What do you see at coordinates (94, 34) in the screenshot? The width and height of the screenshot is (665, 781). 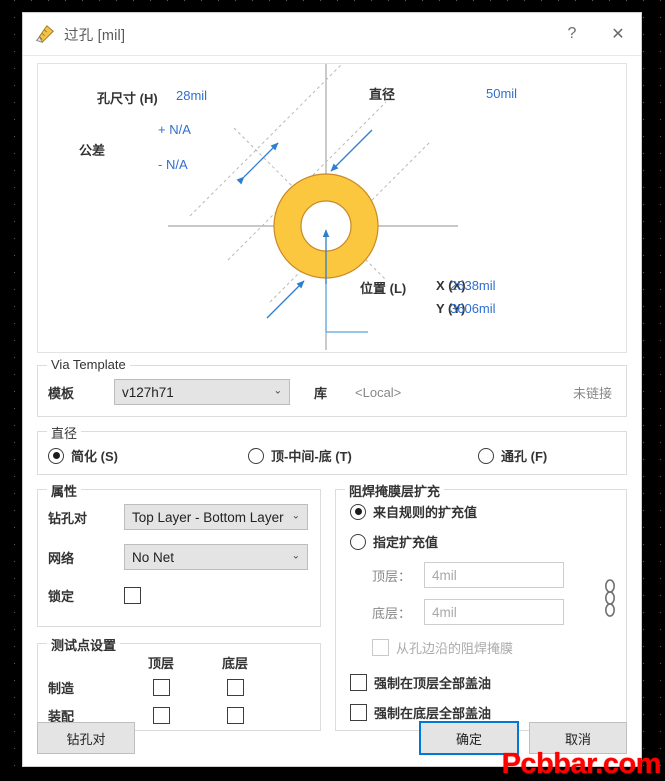 I see `window-title: 过孔 [mil]` at bounding box center [94, 34].